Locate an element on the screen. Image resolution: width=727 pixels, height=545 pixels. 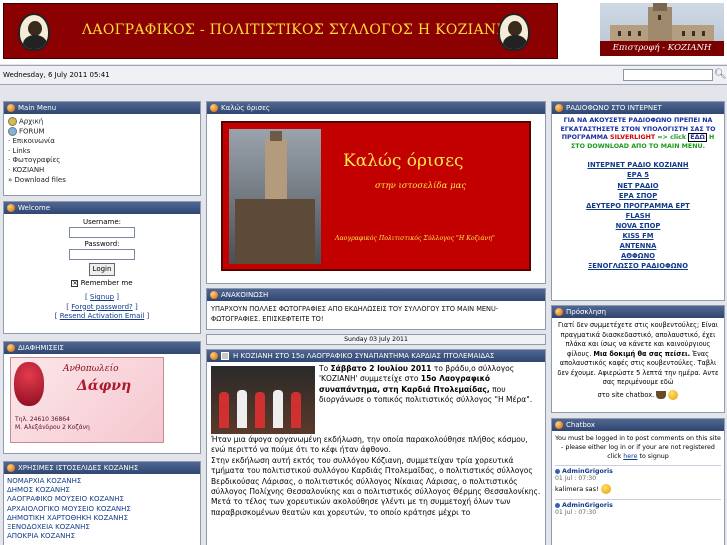
radio-station-link: ΕΡΑ 5 is located at coordinates (638, 175).